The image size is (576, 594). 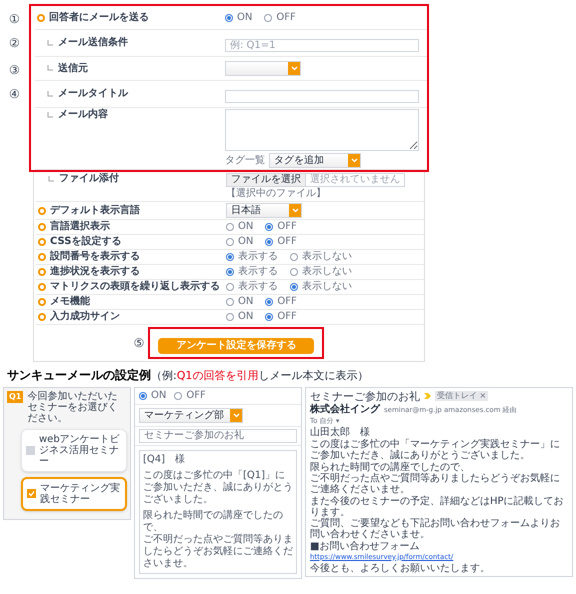 What do you see at coordinates (461, 396) in the screenshot?
I see `inbox-tag: 受信トレイ ×` at bounding box center [461, 396].